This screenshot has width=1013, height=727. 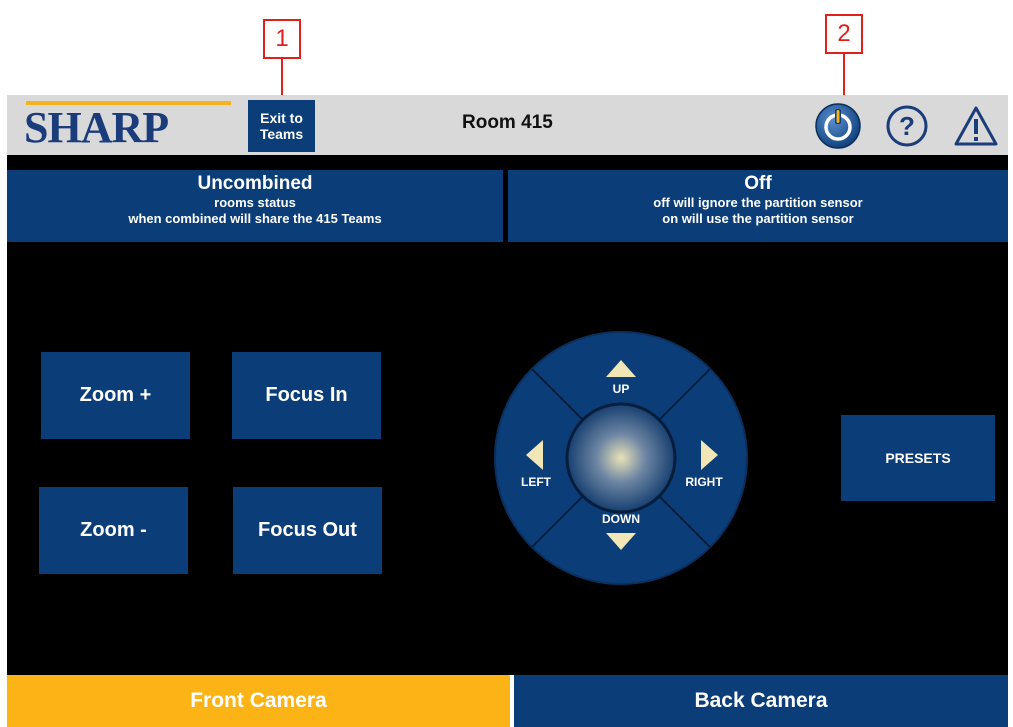 I want to click on dpad-right-label: RIGHT, so click(x=704, y=482).